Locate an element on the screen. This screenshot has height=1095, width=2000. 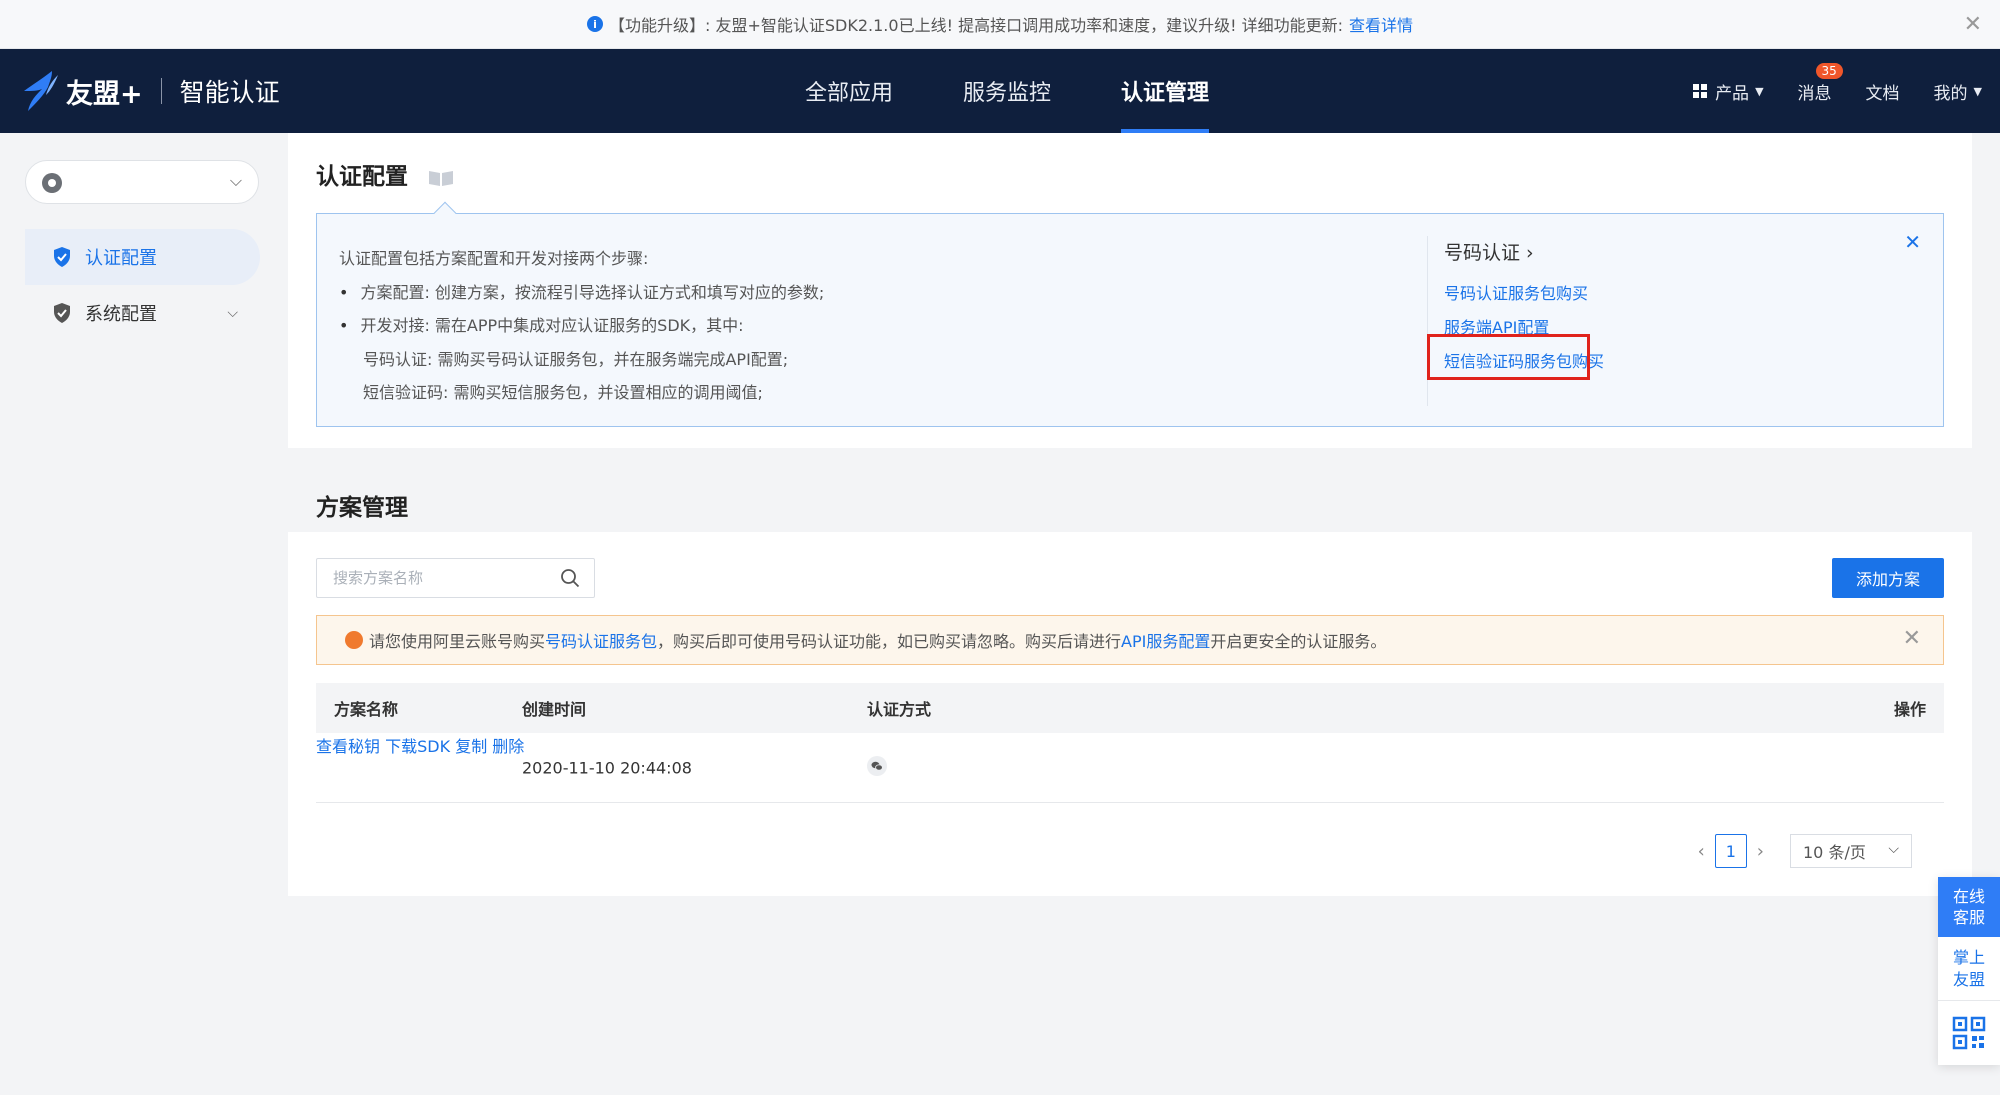
config-step: 方案配置: 创建方案，按流程引导选择认证方式和填写对应的参数; is located at coordinates (581, 293).